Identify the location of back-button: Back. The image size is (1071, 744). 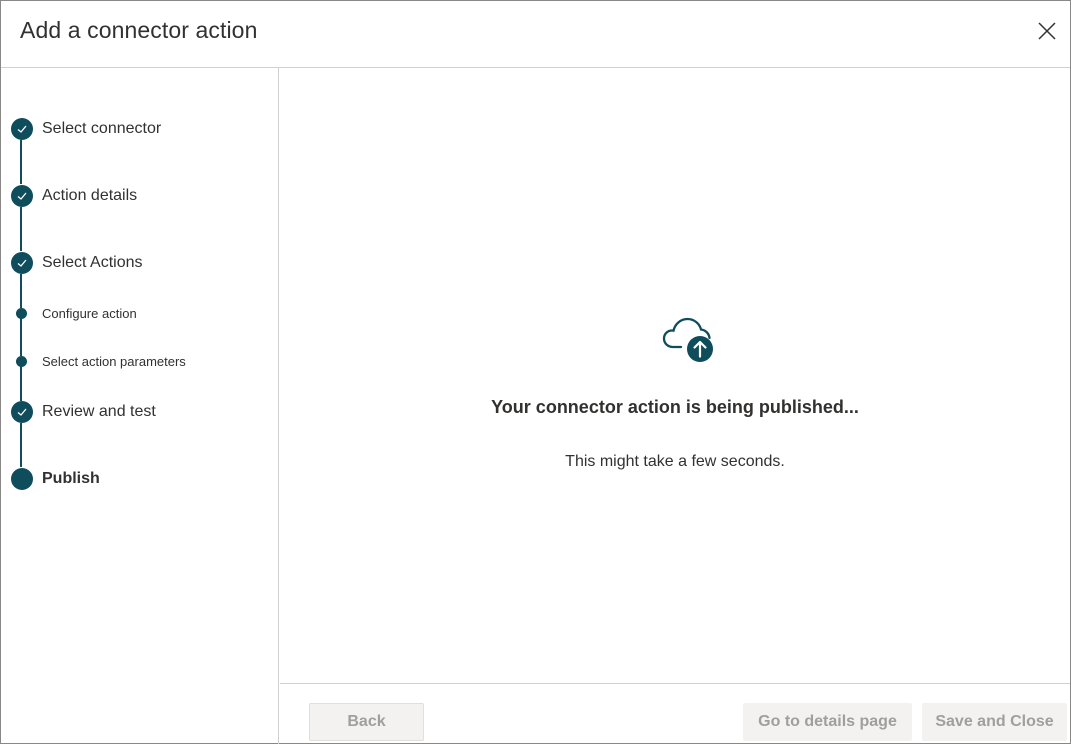
(366, 722).